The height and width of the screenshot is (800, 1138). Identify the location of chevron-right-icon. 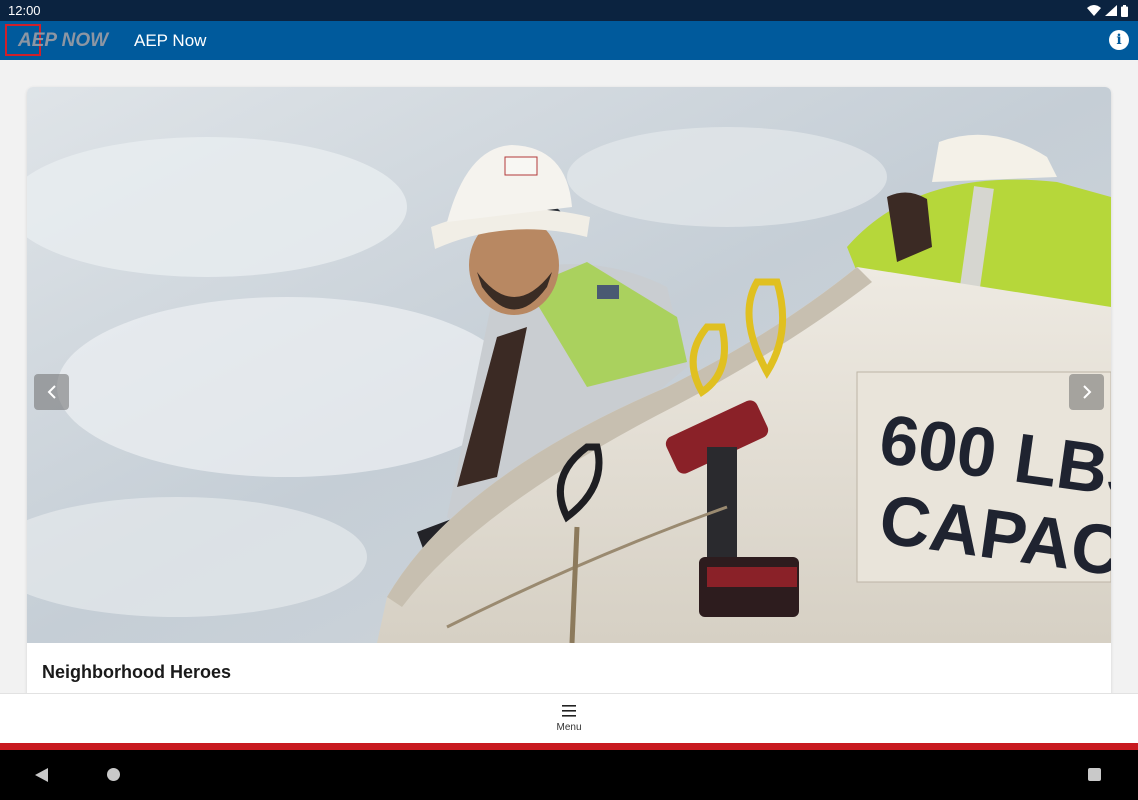
(1086, 392).